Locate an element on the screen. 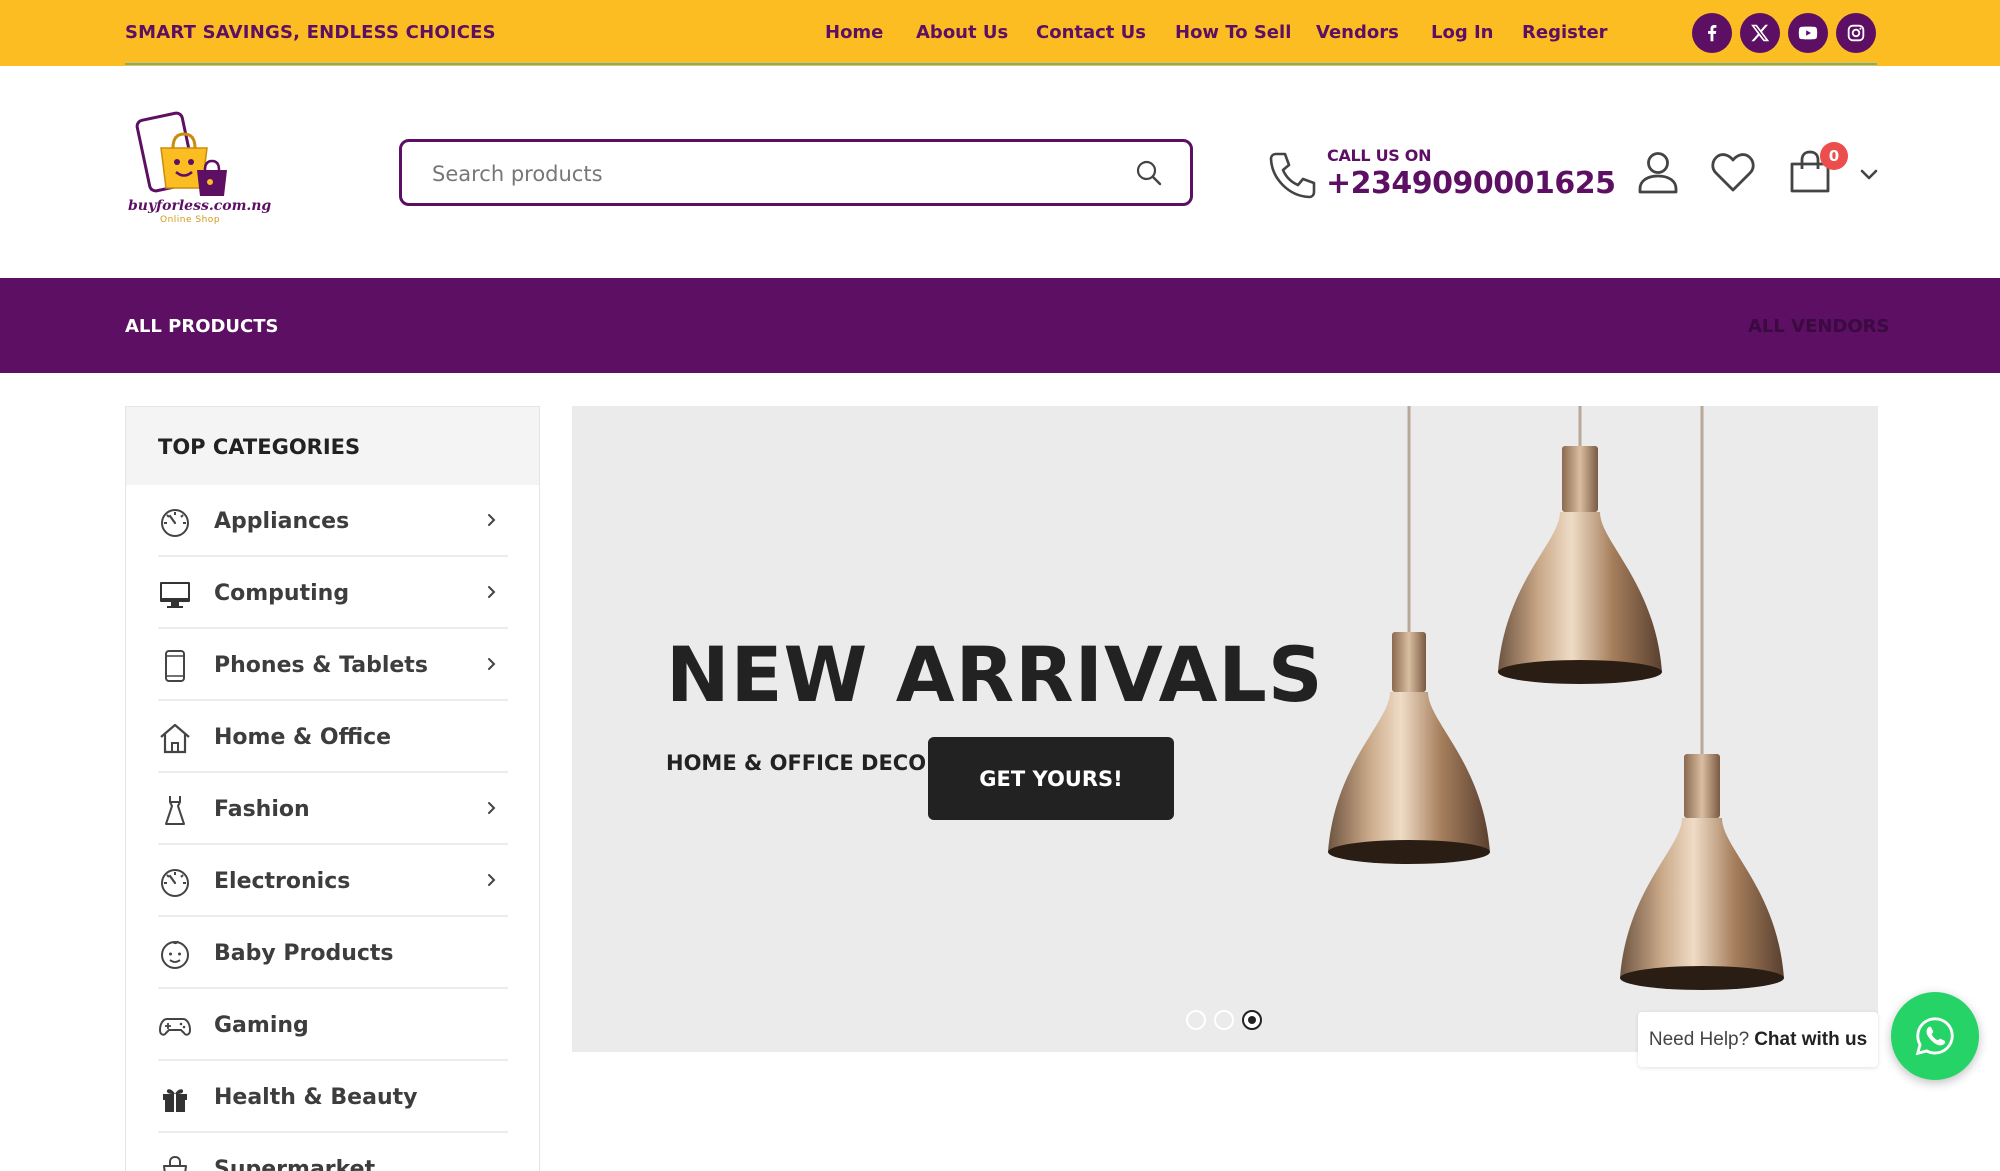 This screenshot has width=2000, height=1171. nav-contact-link: Contact Us is located at coordinates (1091, 32).